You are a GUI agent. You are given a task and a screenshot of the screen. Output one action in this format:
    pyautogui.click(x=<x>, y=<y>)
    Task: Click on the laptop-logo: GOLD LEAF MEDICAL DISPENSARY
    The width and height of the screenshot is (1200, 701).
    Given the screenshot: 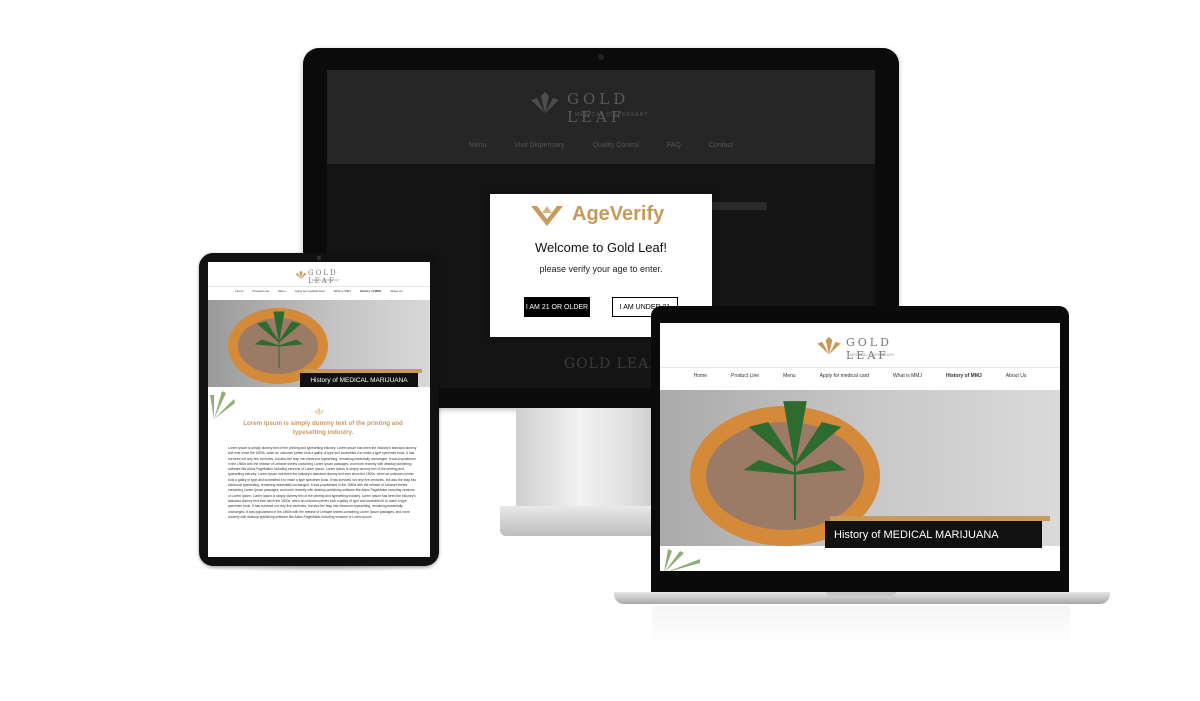 What is the action you would take?
    pyautogui.click(x=864, y=347)
    